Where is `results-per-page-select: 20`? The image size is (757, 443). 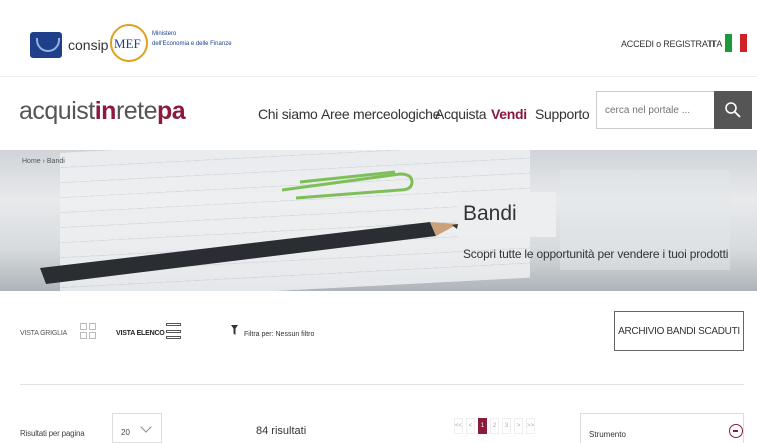
results-per-page-select: 20 is located at coordinates (137, 428).